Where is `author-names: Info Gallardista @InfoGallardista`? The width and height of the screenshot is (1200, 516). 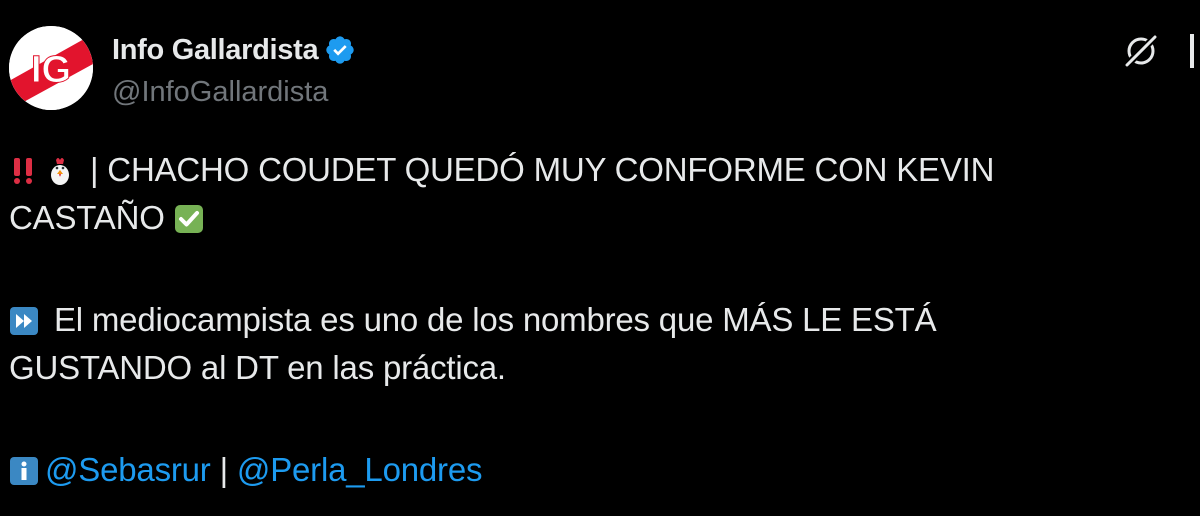
author-names: Info Gallardista @InfoGallardista is located at coordinates (234, 69).